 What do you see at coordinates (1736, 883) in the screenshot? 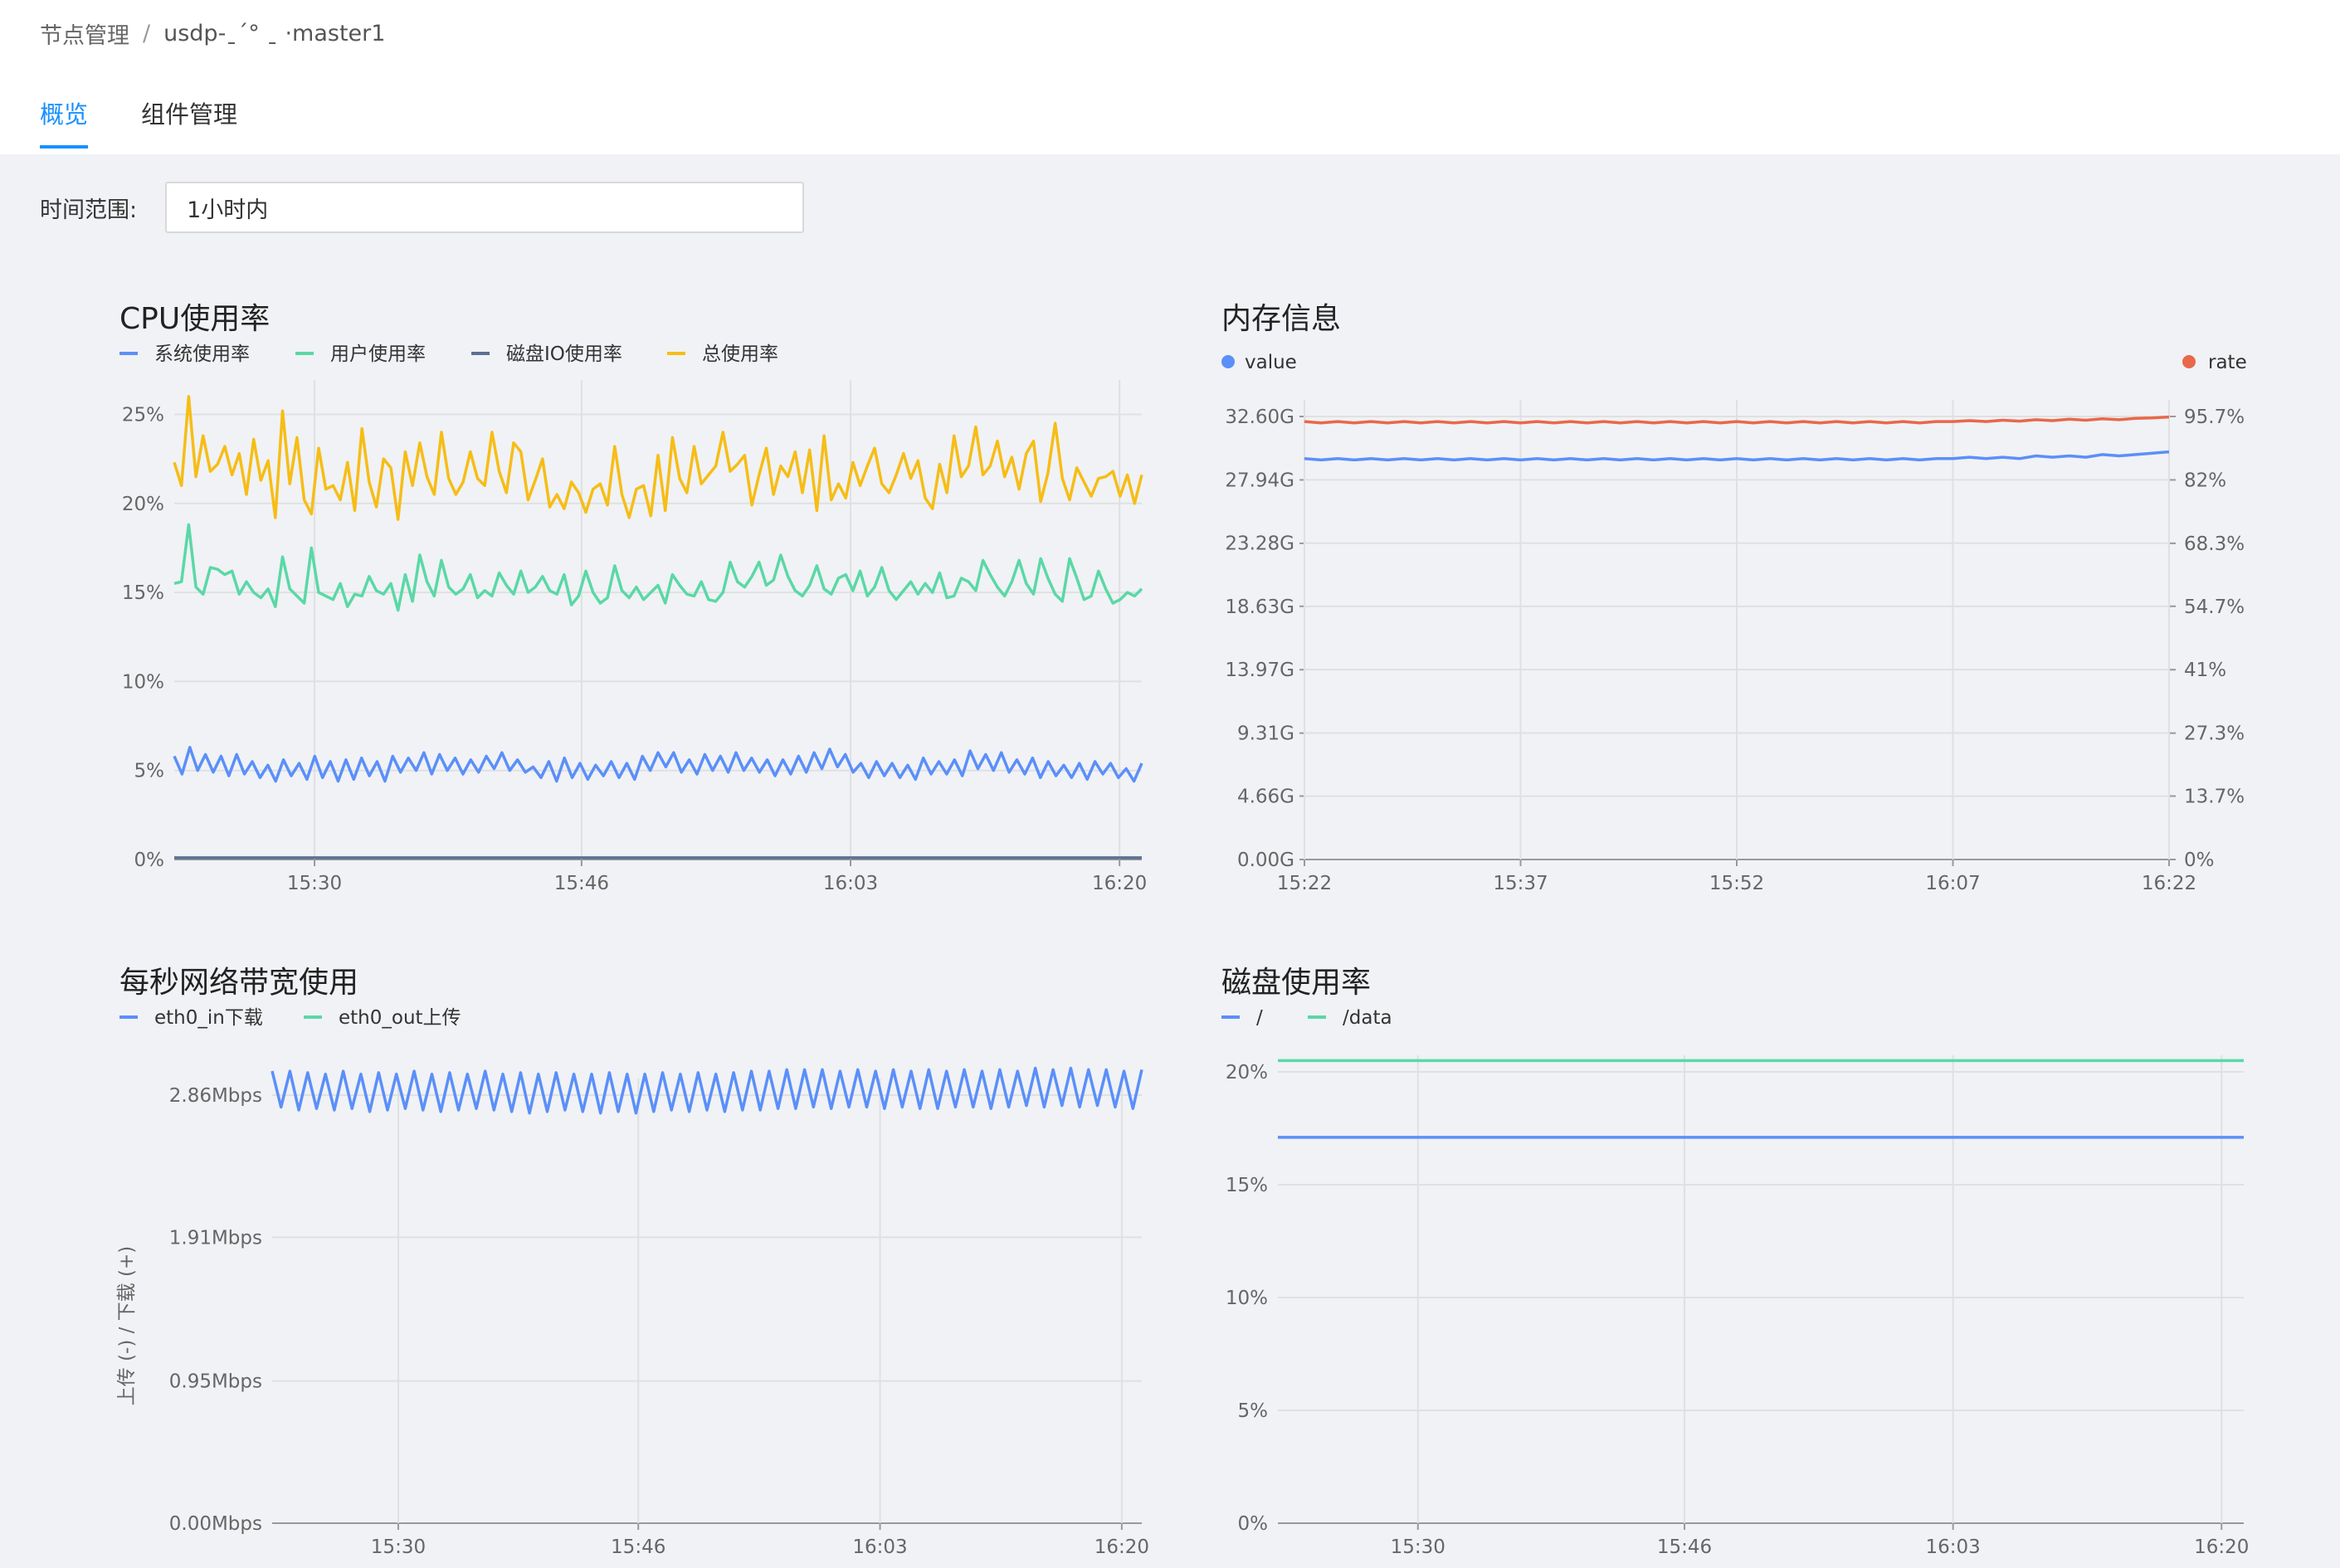
I see `x-tick-label: 15:52` at bounding box center [1736, 883].